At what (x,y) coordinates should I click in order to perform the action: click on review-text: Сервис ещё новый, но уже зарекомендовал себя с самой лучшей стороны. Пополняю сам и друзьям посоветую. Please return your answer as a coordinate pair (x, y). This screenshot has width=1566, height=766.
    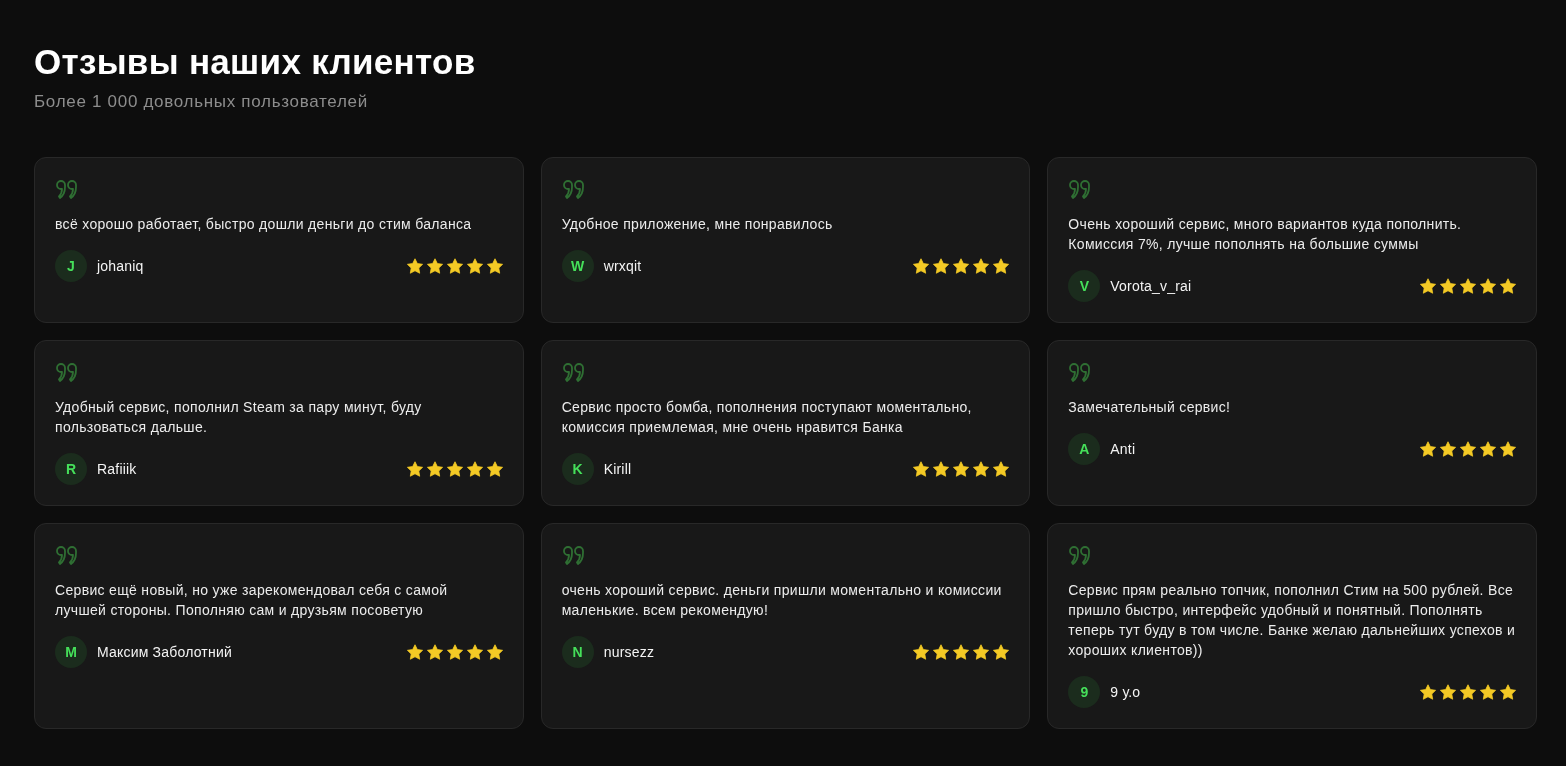
    Looking at the image, I should click on (252, 600).